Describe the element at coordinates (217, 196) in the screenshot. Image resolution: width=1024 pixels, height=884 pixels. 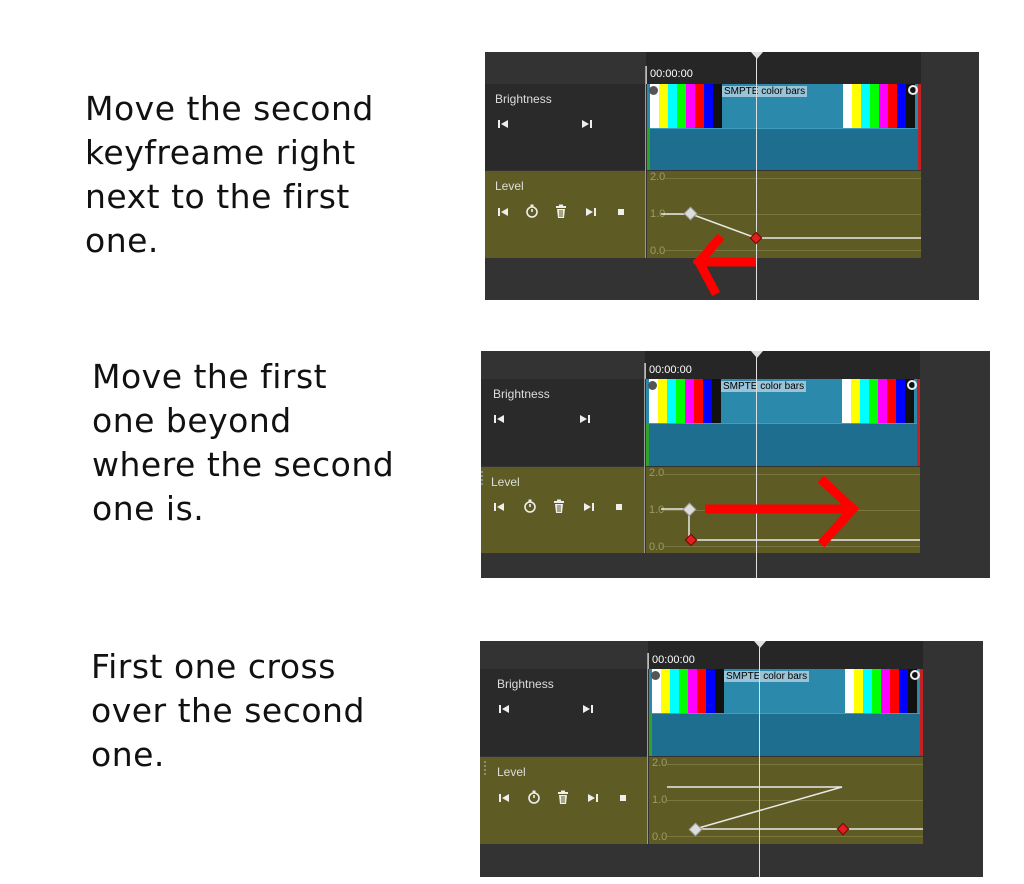
I see `caption-line: next to the first` at that location.